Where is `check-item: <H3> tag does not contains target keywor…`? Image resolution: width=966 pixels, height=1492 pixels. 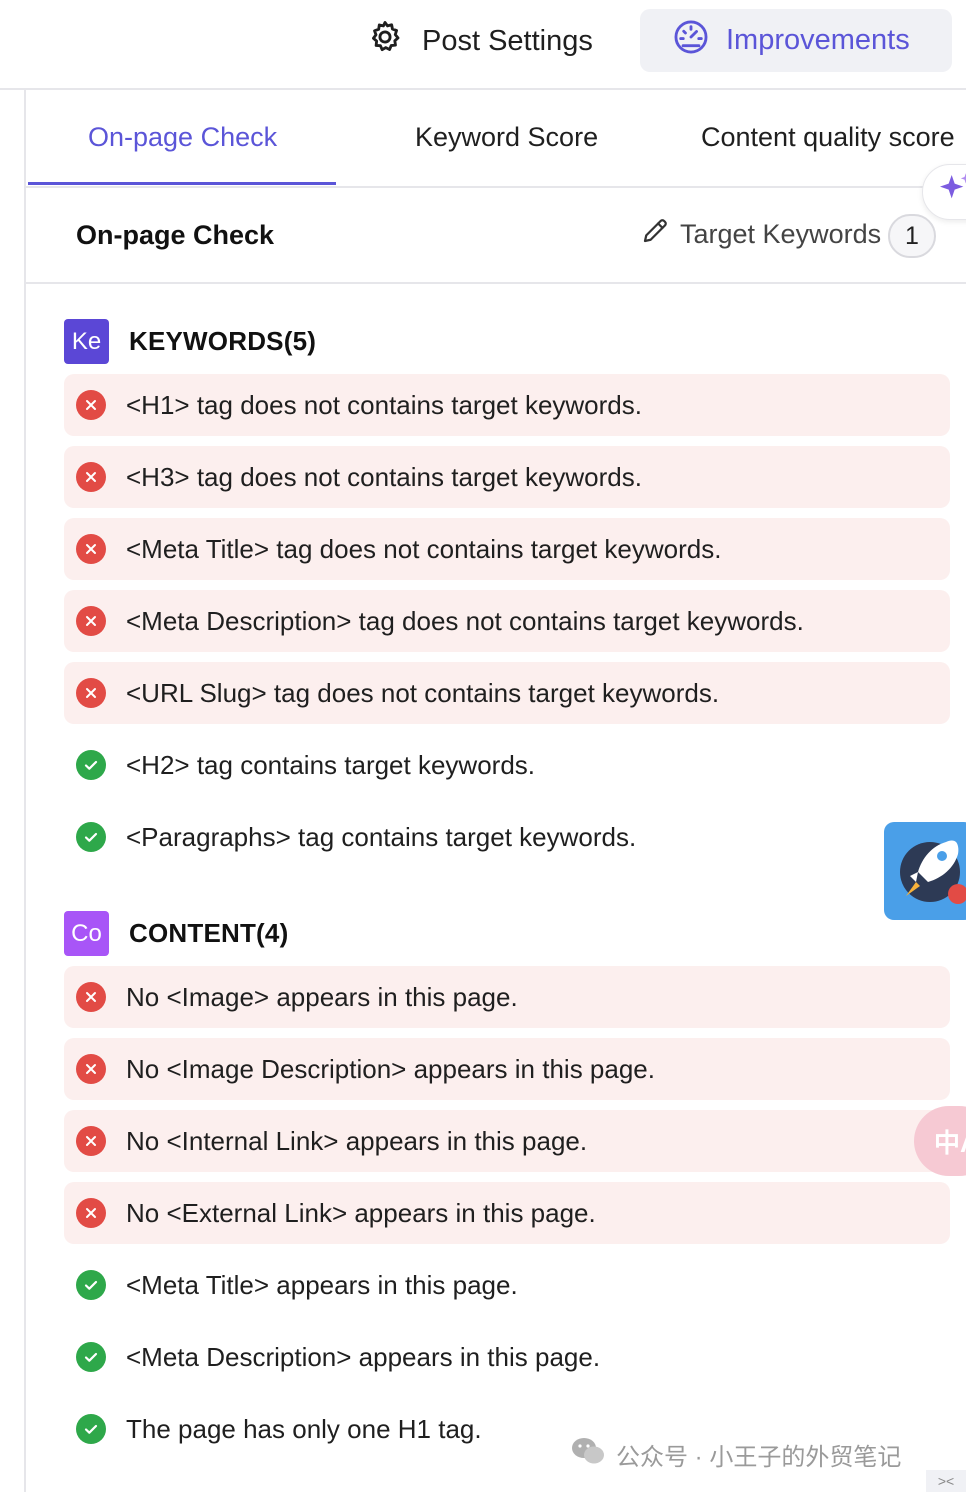 check-item: <H3> tag does not contains target keywor… is located at coordinates (507, 477).